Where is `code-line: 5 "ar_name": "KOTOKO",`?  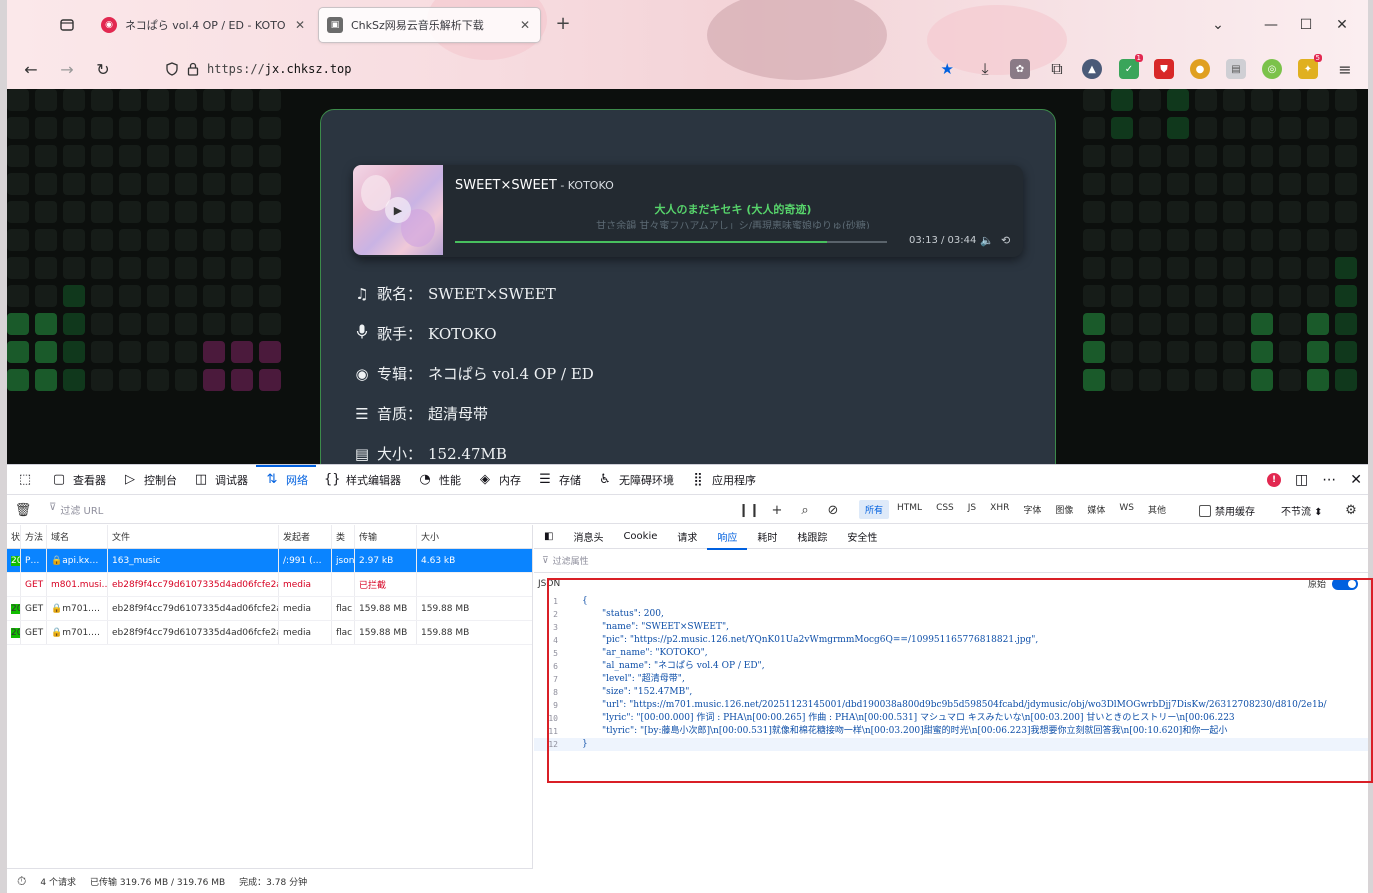 code-line: 5 "ar_name": "KOTOKO", is located at coordinates (951, 653).